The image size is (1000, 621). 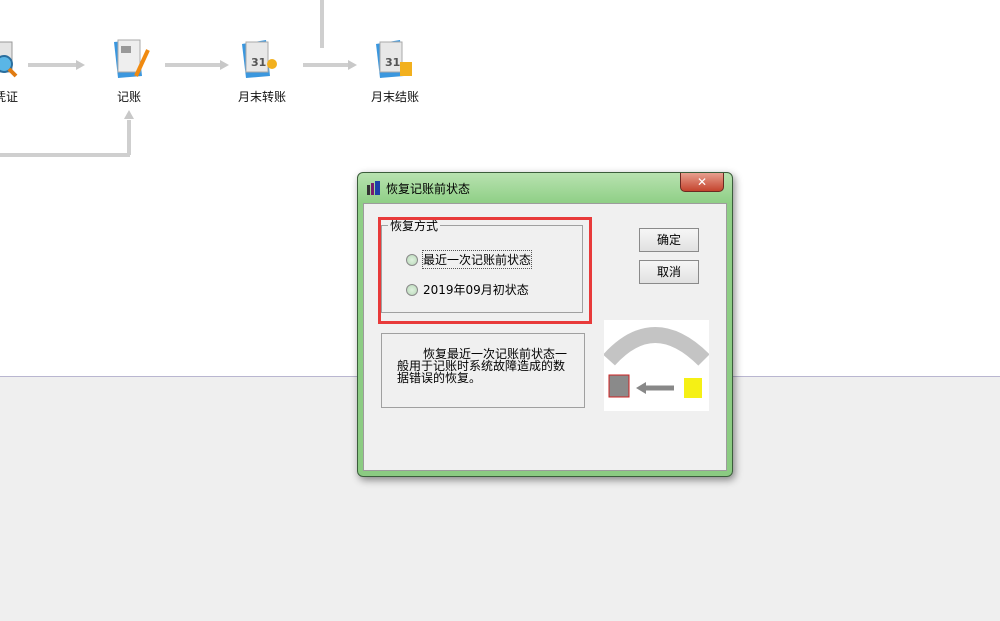 What do you see at coordinates (374, 189) in the screenshot?
I see `app-books-icon` at bounding box center [374, 189].